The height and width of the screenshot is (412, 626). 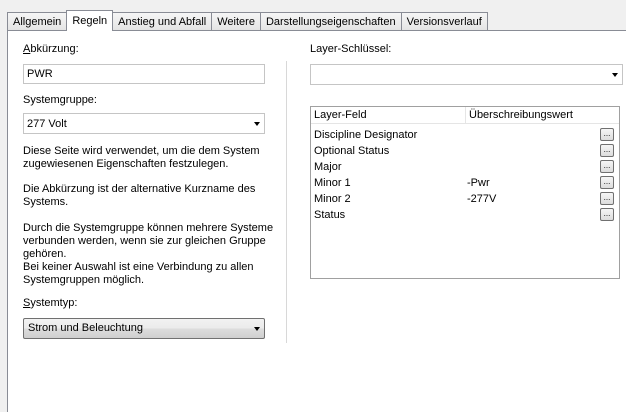 I want to click on override-value: -Pwr, so click(x=478, y=183).